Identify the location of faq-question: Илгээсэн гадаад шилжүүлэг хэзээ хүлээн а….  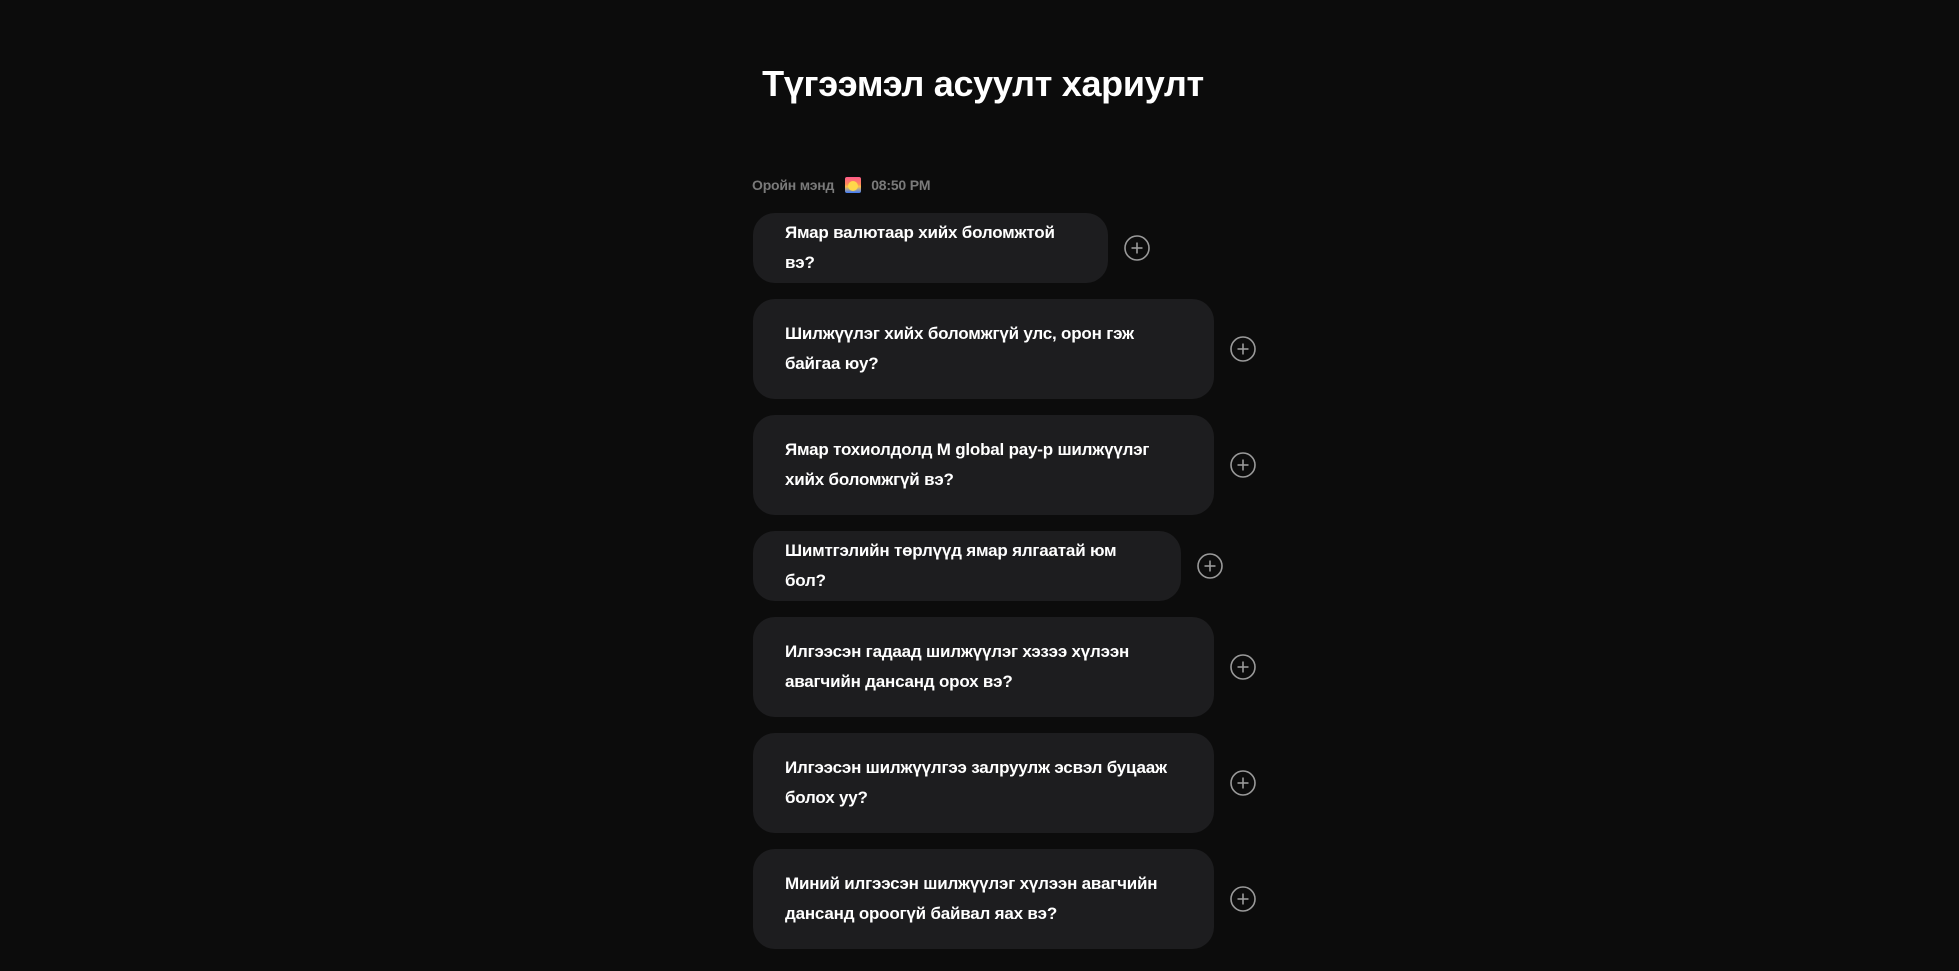
(983, 667).